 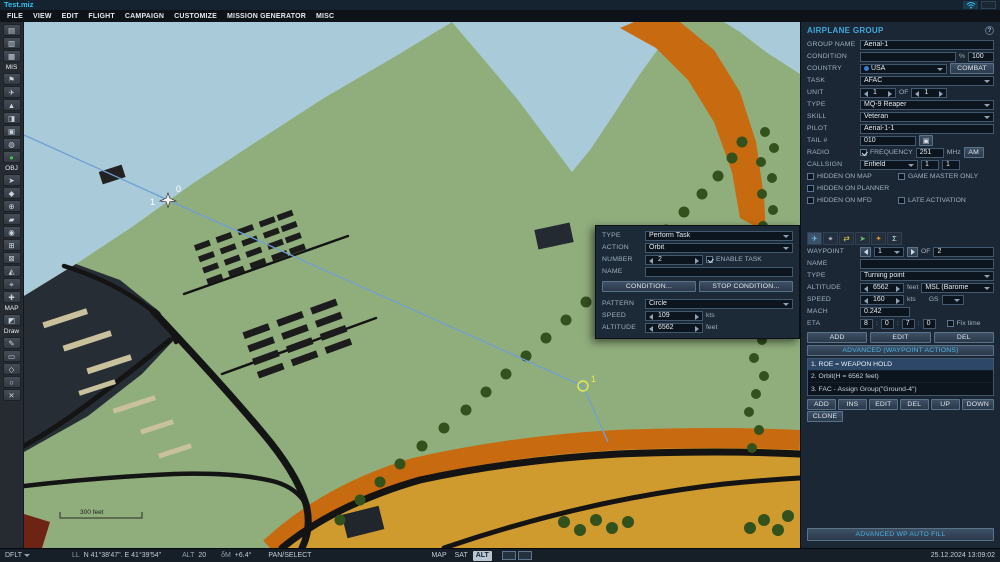 What do you see at coordinates (894, 238) in the screenshot?
I see `summary-tab-icon: Σ` at bounding box center [894, 238].